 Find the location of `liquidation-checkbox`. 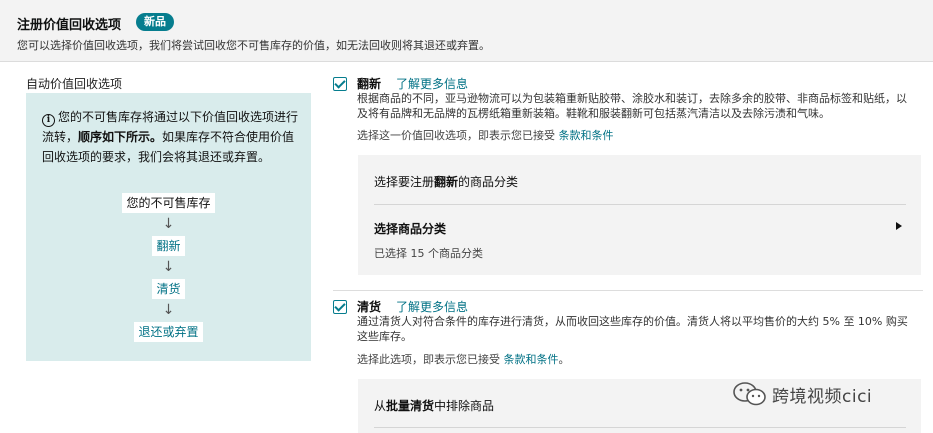

liquidation-checkbox is located at coordinates (340, 307).